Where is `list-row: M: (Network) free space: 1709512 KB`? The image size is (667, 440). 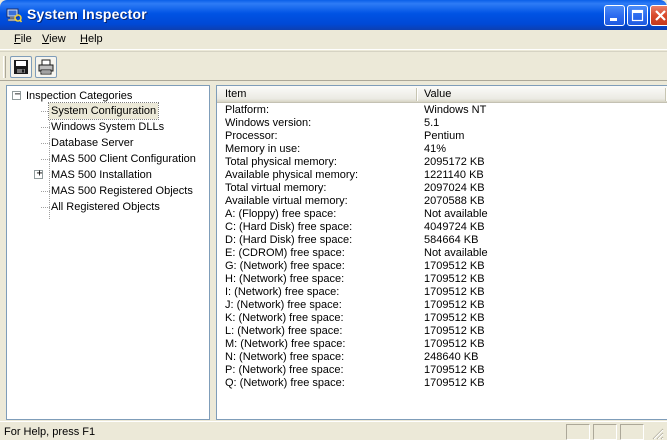 list-row: M: (Network) free space: 1709512 KB is located at coordinates (442, 344).